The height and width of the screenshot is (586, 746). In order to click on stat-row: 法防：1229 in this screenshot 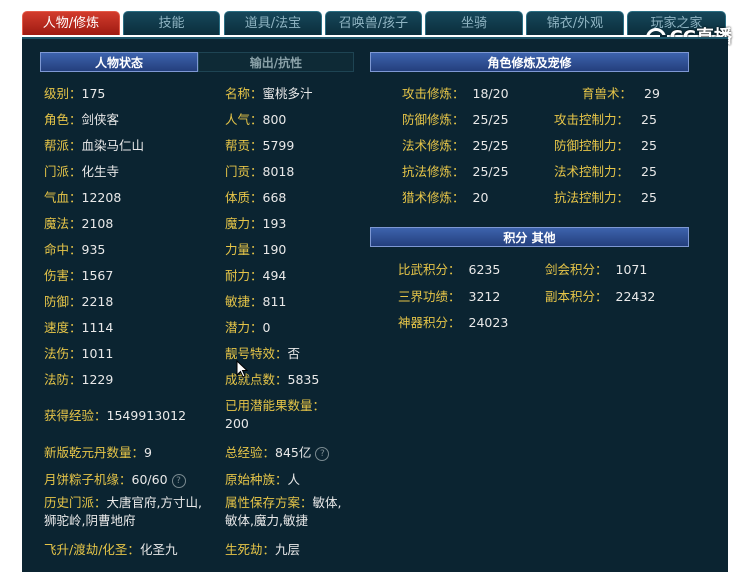, I will do `click(79, 379)`.